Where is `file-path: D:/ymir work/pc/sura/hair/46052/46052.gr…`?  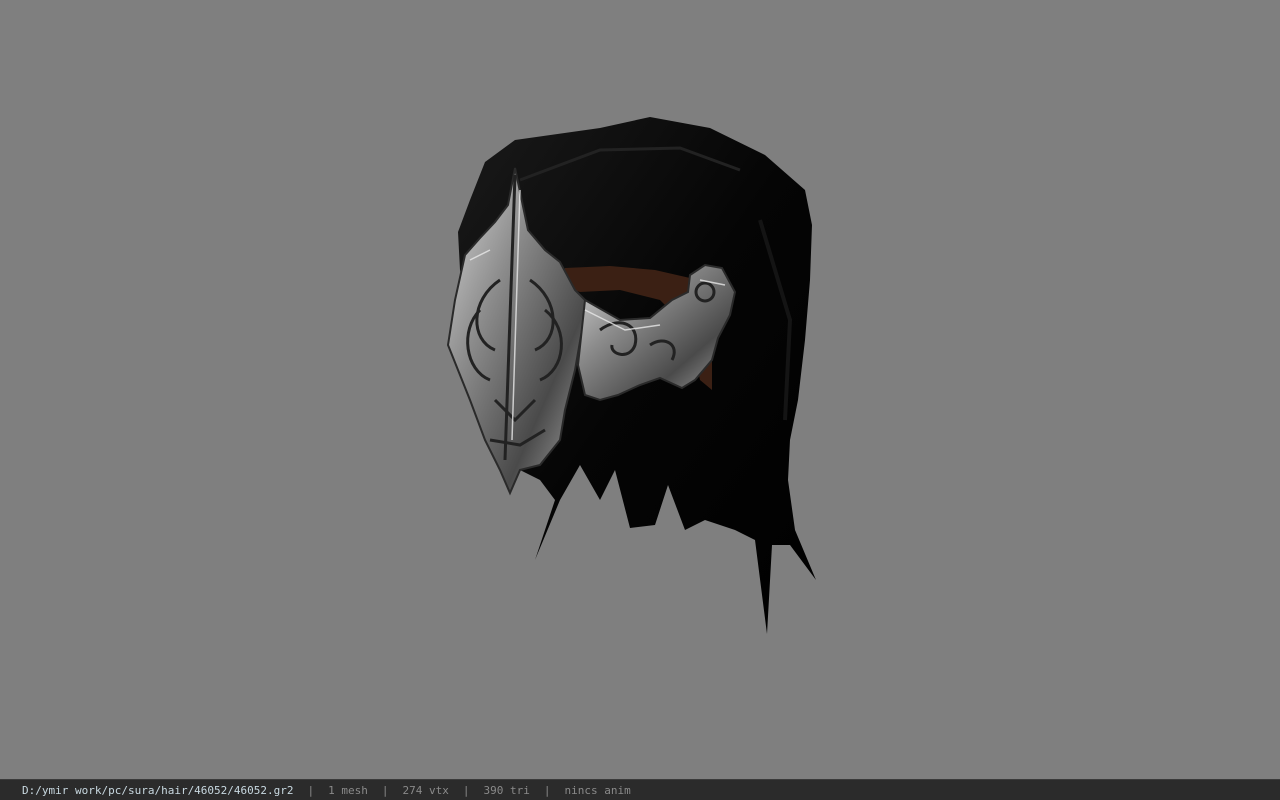 file-path: D:/ymir work/pc/sura/hair/46052/46052.gr… is located at coordinates (158, 790).